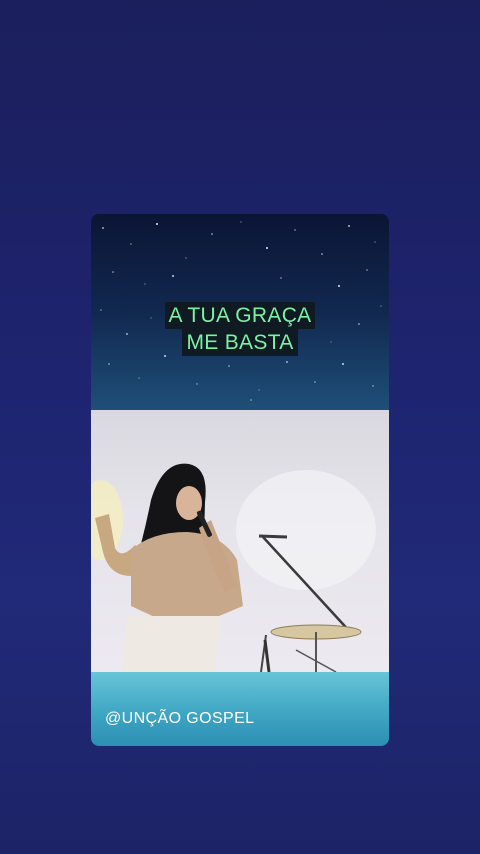 The height and width of the screenshot is (854, 480). What do you see at coordinates (179, 719) in the screenshot?
I see `channel-handle: @UNÇÃO GOSPEL` at bounding box center [179, 719].